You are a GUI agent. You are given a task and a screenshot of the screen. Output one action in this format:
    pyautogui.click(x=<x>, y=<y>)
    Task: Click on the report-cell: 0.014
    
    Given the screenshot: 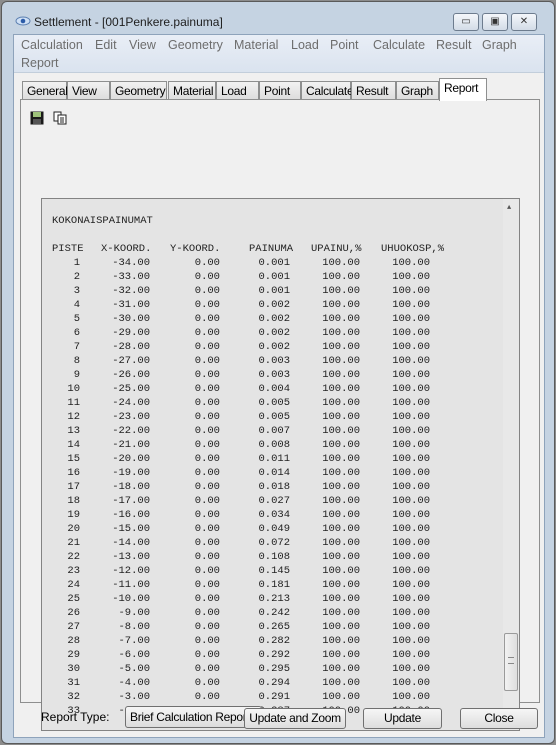 What is the action you would take?
    pyautogui.click(x=274, y=473)
    